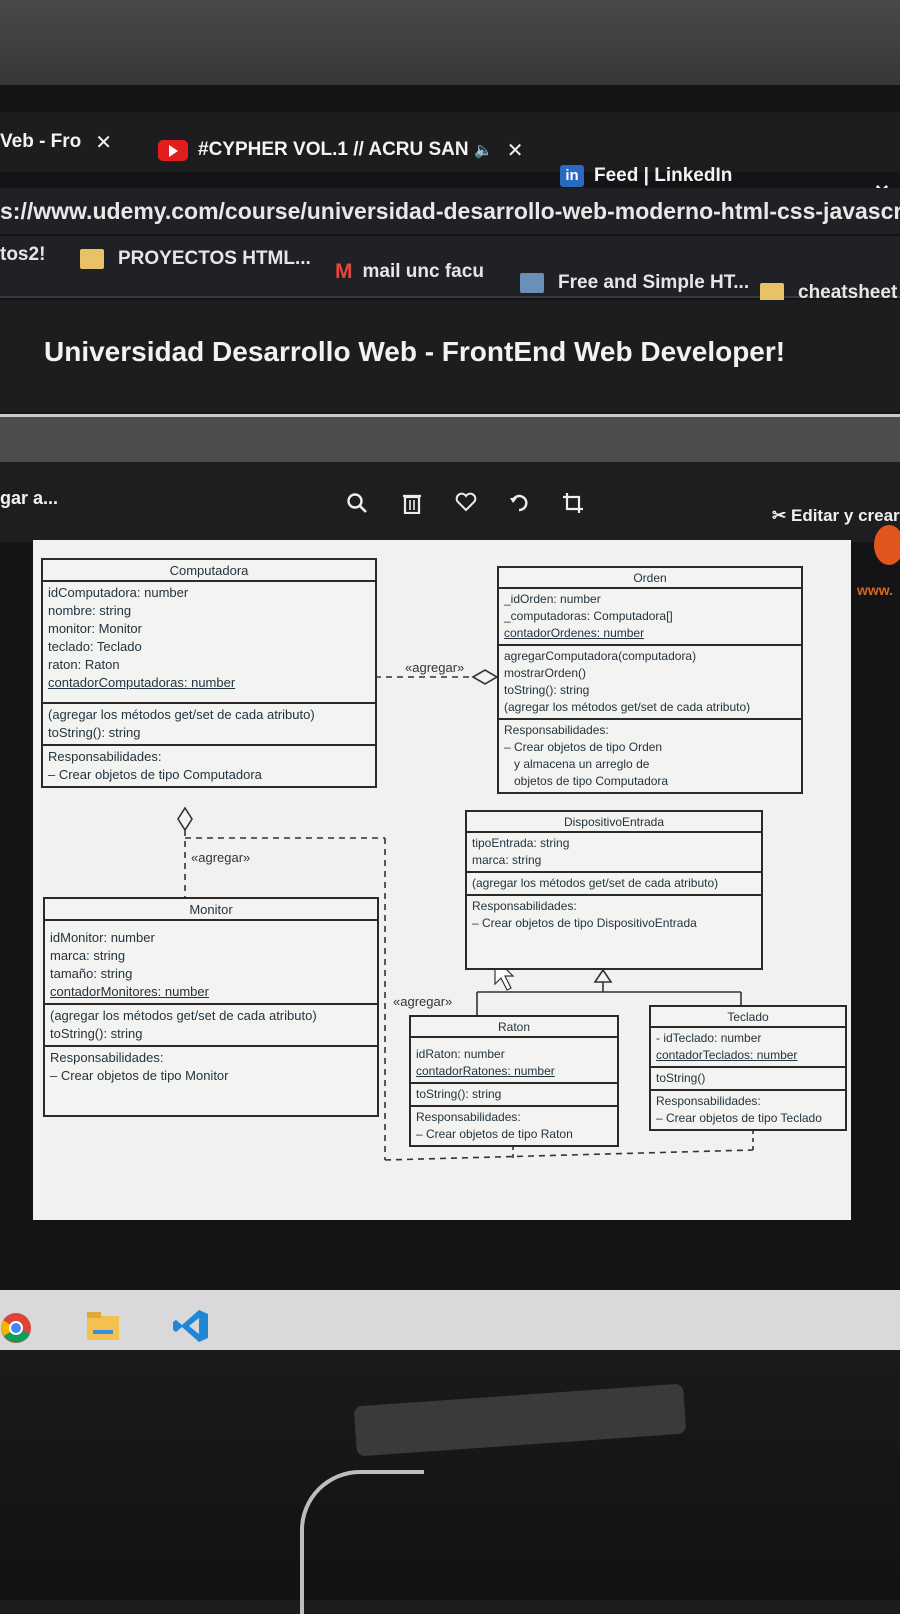  I want to click on static-attribute: contadorRatones: number, so click(485, 1071).